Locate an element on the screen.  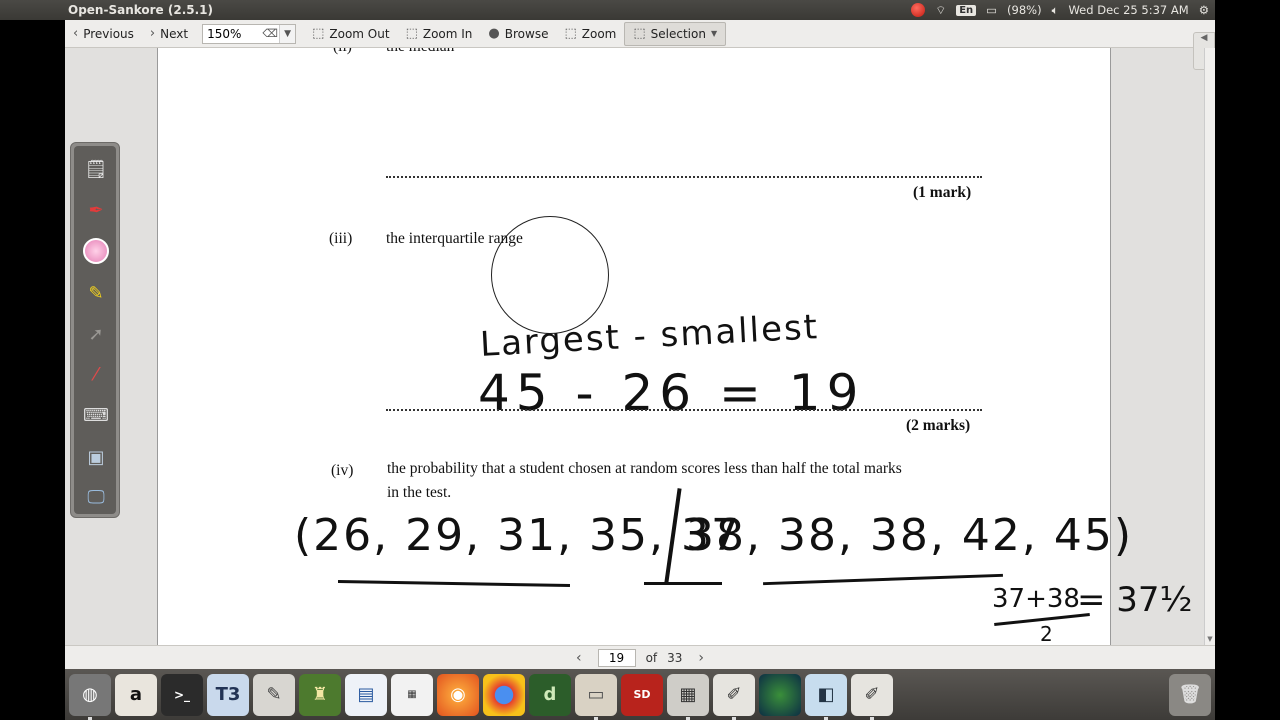
firefox-icon: ◉ is located at coordinates (458, 694).